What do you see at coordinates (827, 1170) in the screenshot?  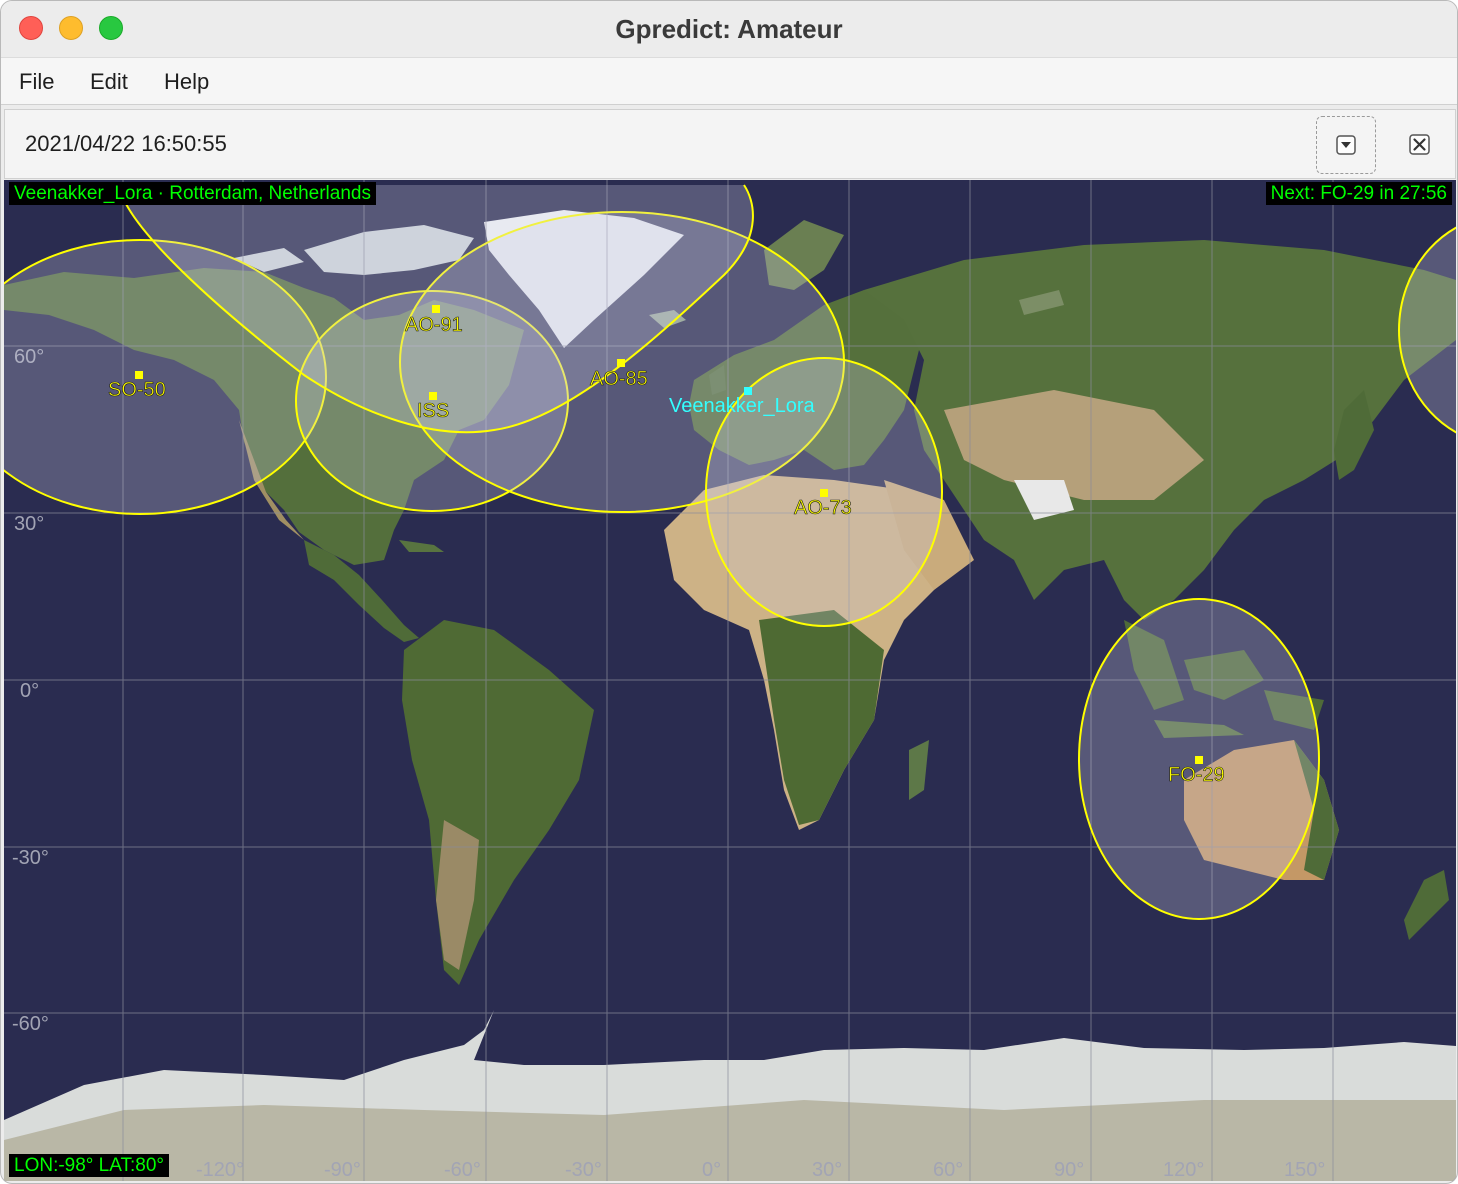 I see `lon-label: 30°` at bounding box center [827, 1170].